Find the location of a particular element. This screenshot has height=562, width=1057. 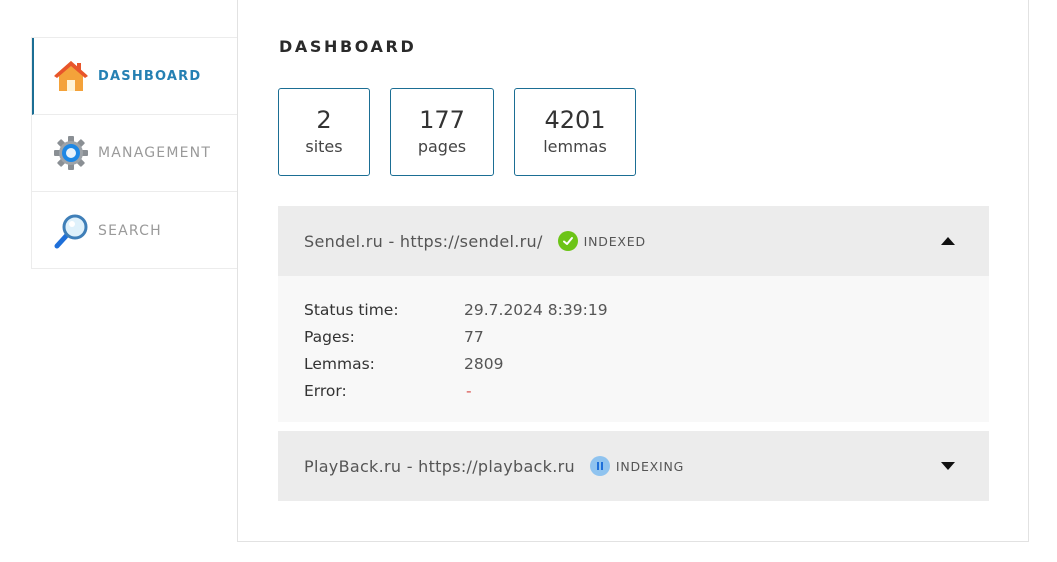

stat-pages: 177 pages is located at coordinates (442, 132).